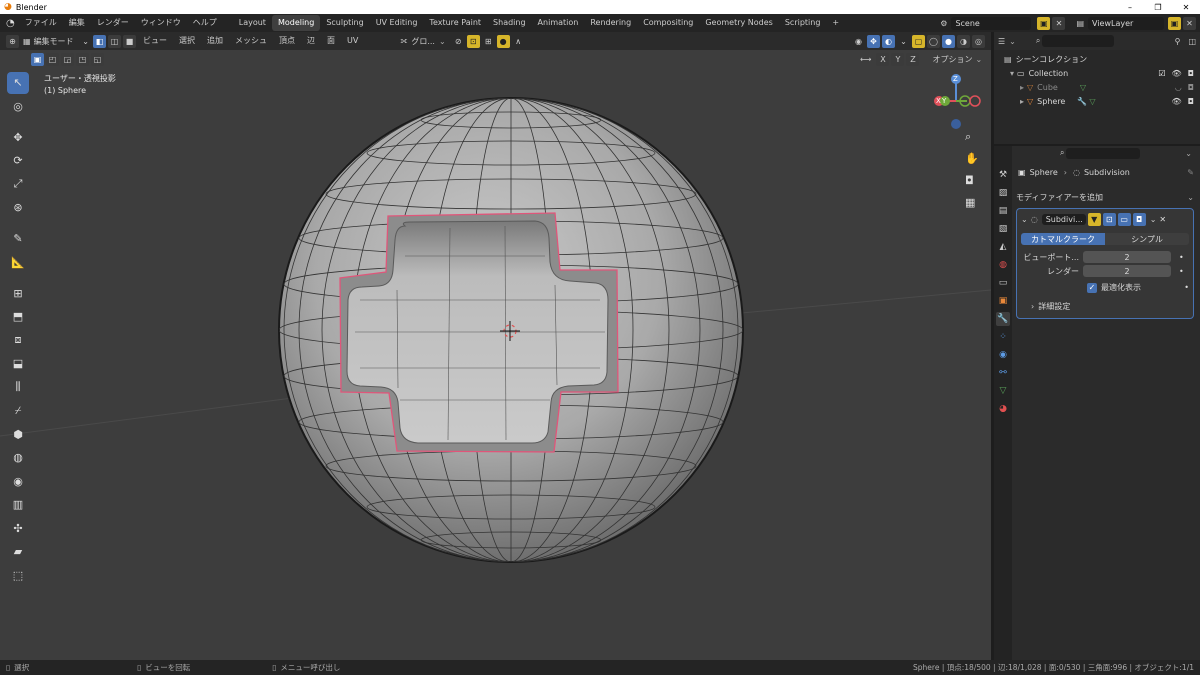 The image size is (1200, 675). What do you see at coordinates (883, 59) in the screenshot?
I see `mirror-x-button: X` at bounding box center [883, 59].